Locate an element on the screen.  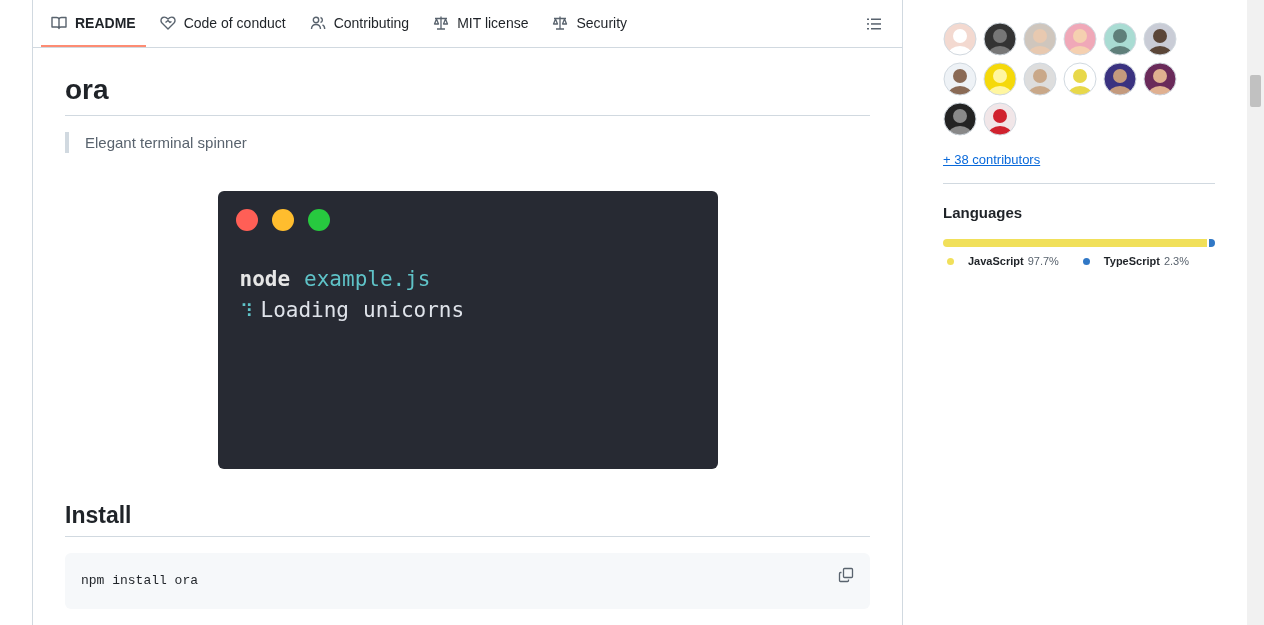
tab: Contributing is located at coordinates (359, 23).